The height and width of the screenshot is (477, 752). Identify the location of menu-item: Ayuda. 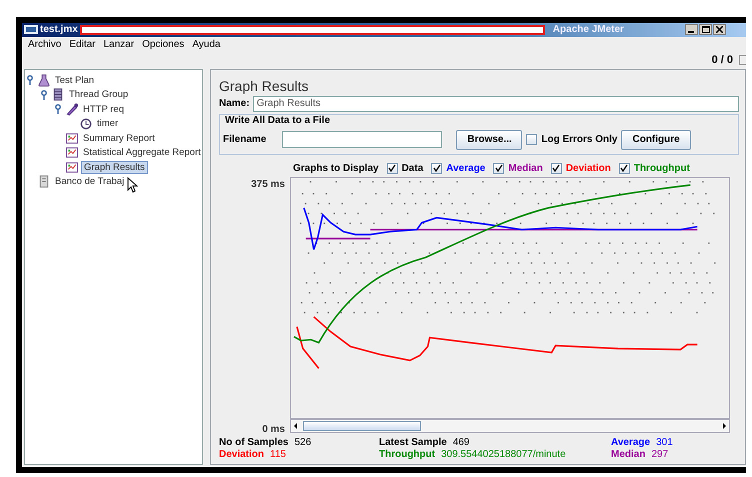
(206, 45).